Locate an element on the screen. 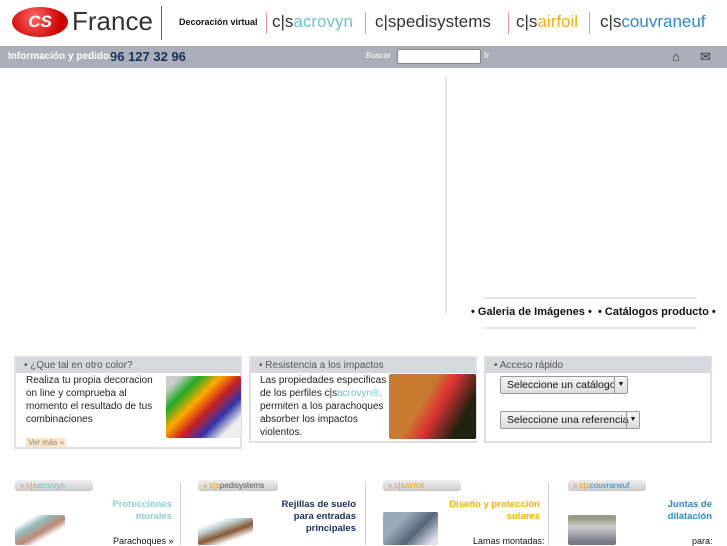 Image resolution: width=727 pixels, height=546 pixels. brand-name: acrovyn is located at coordinates (323, 21).